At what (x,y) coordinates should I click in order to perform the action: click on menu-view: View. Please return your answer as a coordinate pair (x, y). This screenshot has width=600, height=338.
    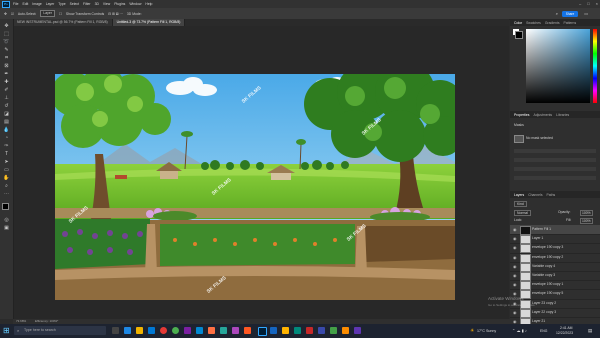
    Looking at the image, I should click on (106, 4).